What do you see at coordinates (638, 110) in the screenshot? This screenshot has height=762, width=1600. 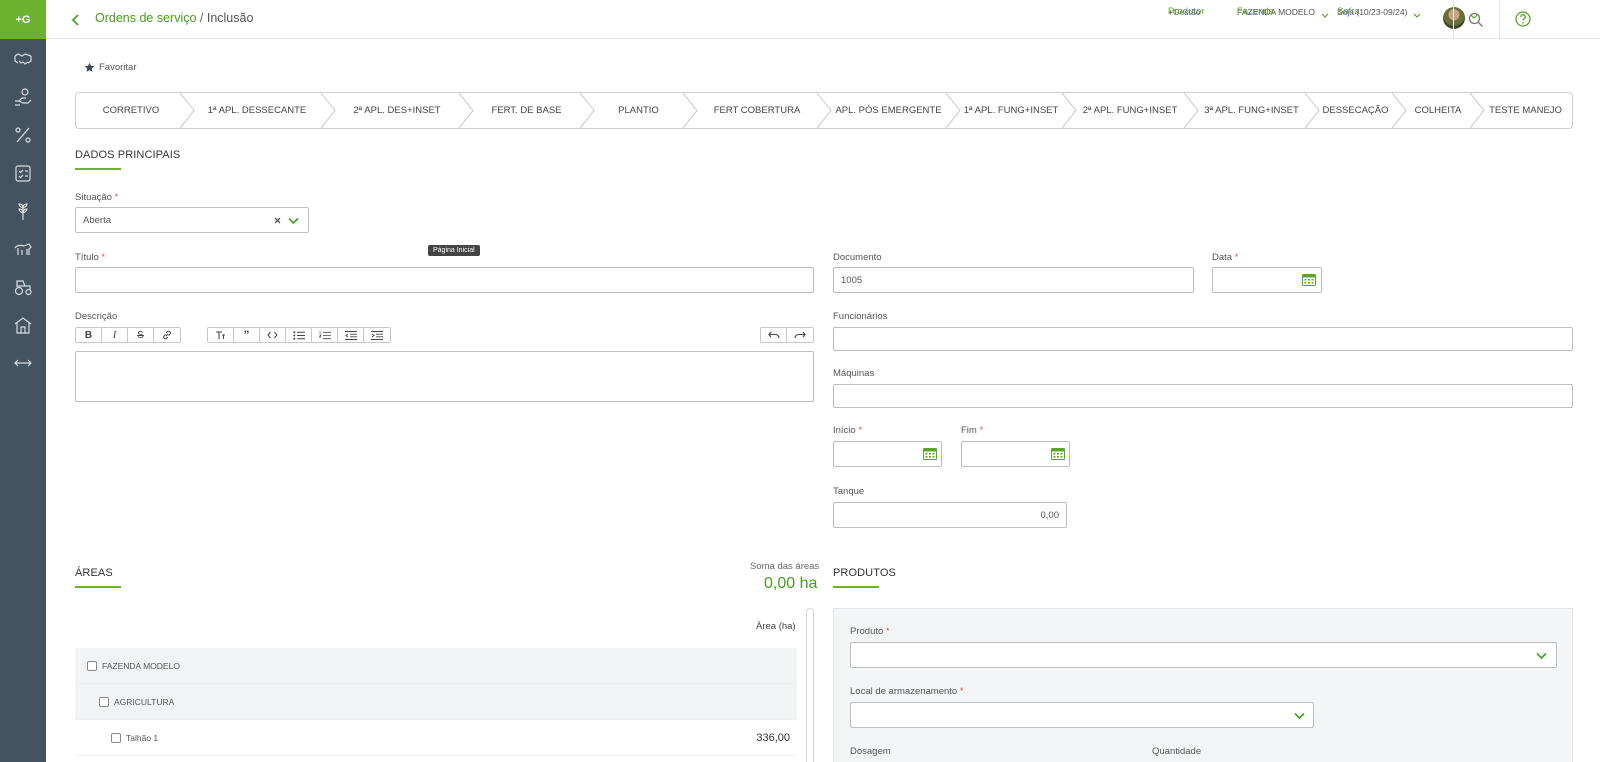 I see `step-plantio: PLANTIO` at bounding box center [638, 110].